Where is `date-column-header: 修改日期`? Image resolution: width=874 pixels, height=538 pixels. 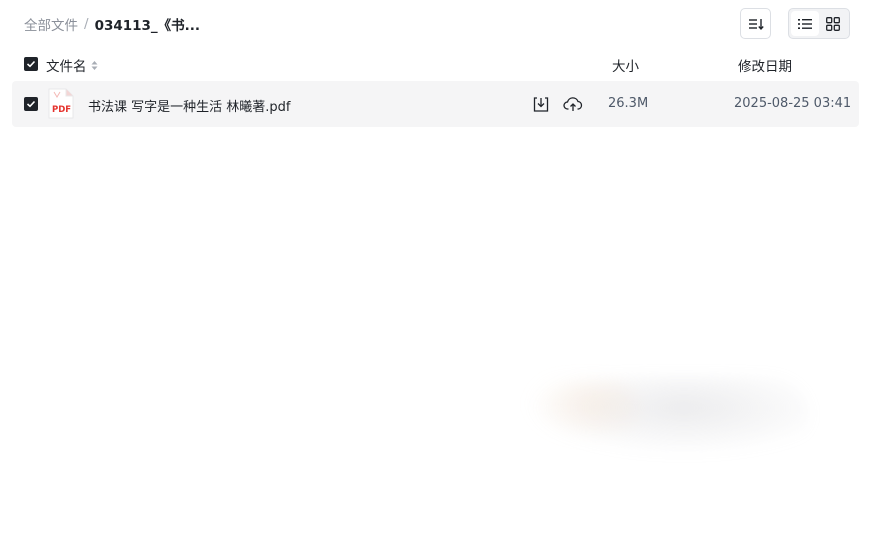 date-column-header: 修改日期 is located at coordinates (765, 65).